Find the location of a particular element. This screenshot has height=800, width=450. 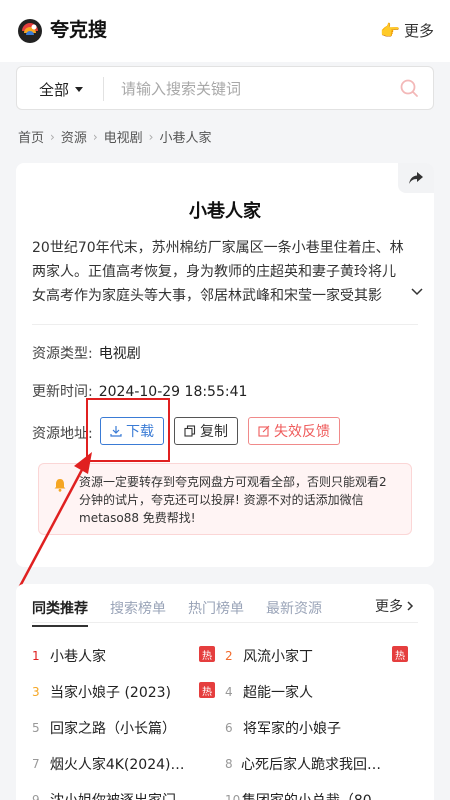

list-item: 10 集团家的小总裁（80集） is located at coordinates (321, 791).